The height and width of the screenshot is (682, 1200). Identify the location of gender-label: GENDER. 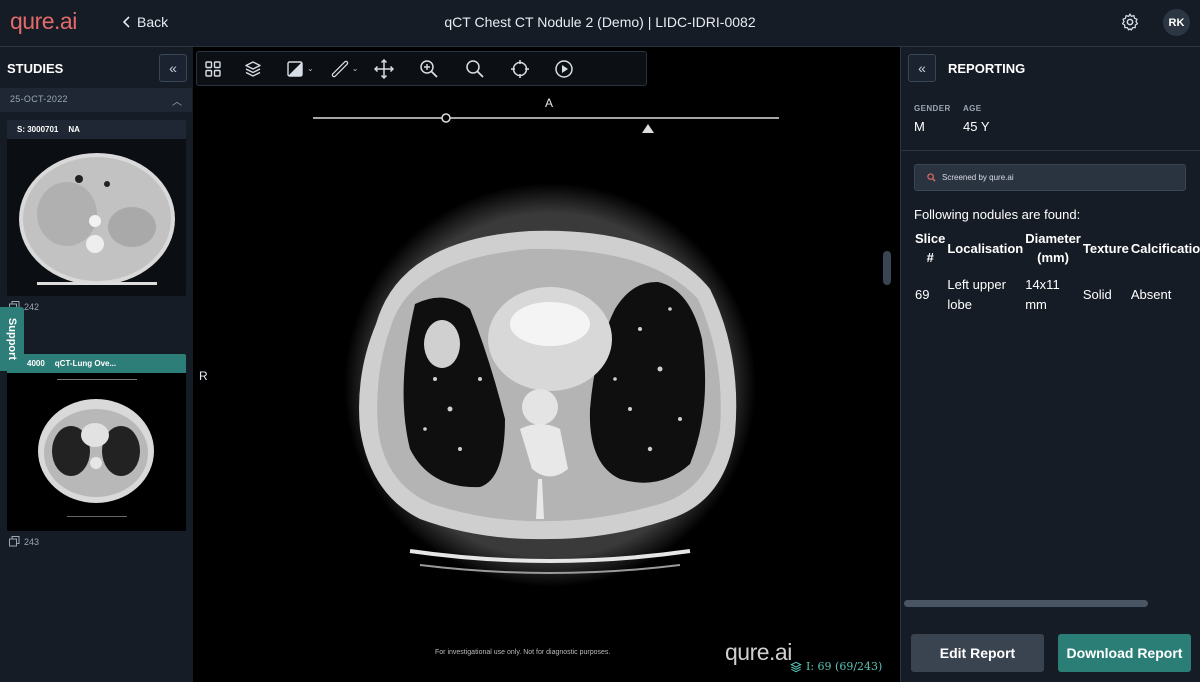
(932, 108).